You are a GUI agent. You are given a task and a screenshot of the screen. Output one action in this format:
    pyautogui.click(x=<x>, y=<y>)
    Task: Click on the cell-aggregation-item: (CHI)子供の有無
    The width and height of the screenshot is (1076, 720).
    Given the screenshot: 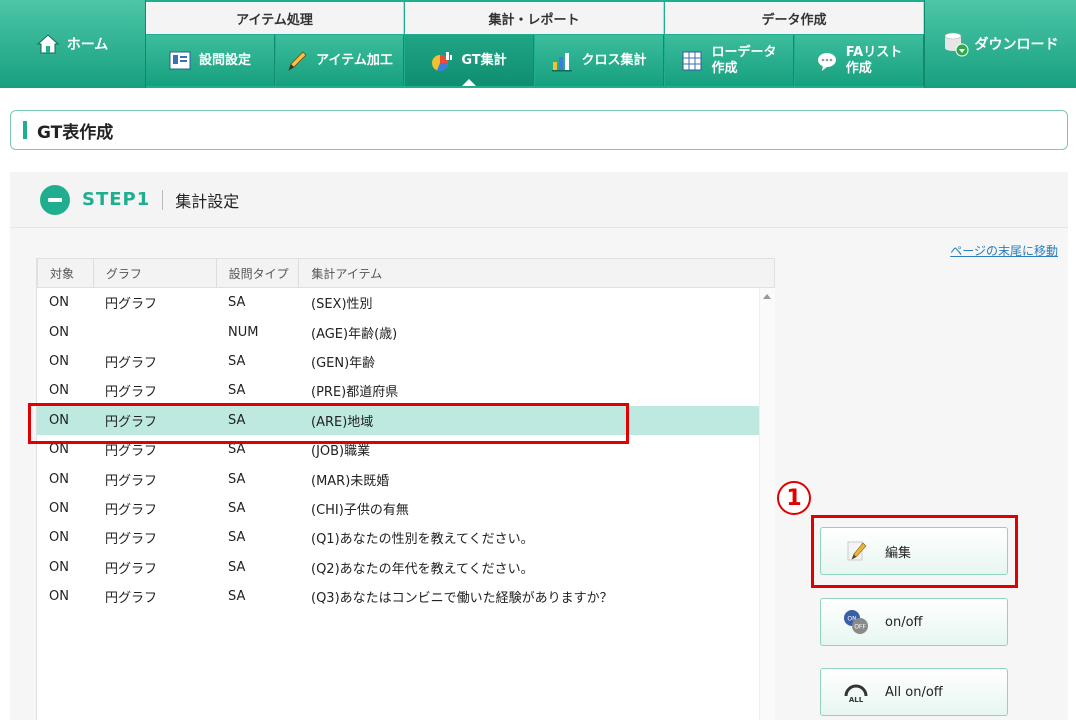 What is the action you would take?
    pyautogui.click(x=360, y=510)
    